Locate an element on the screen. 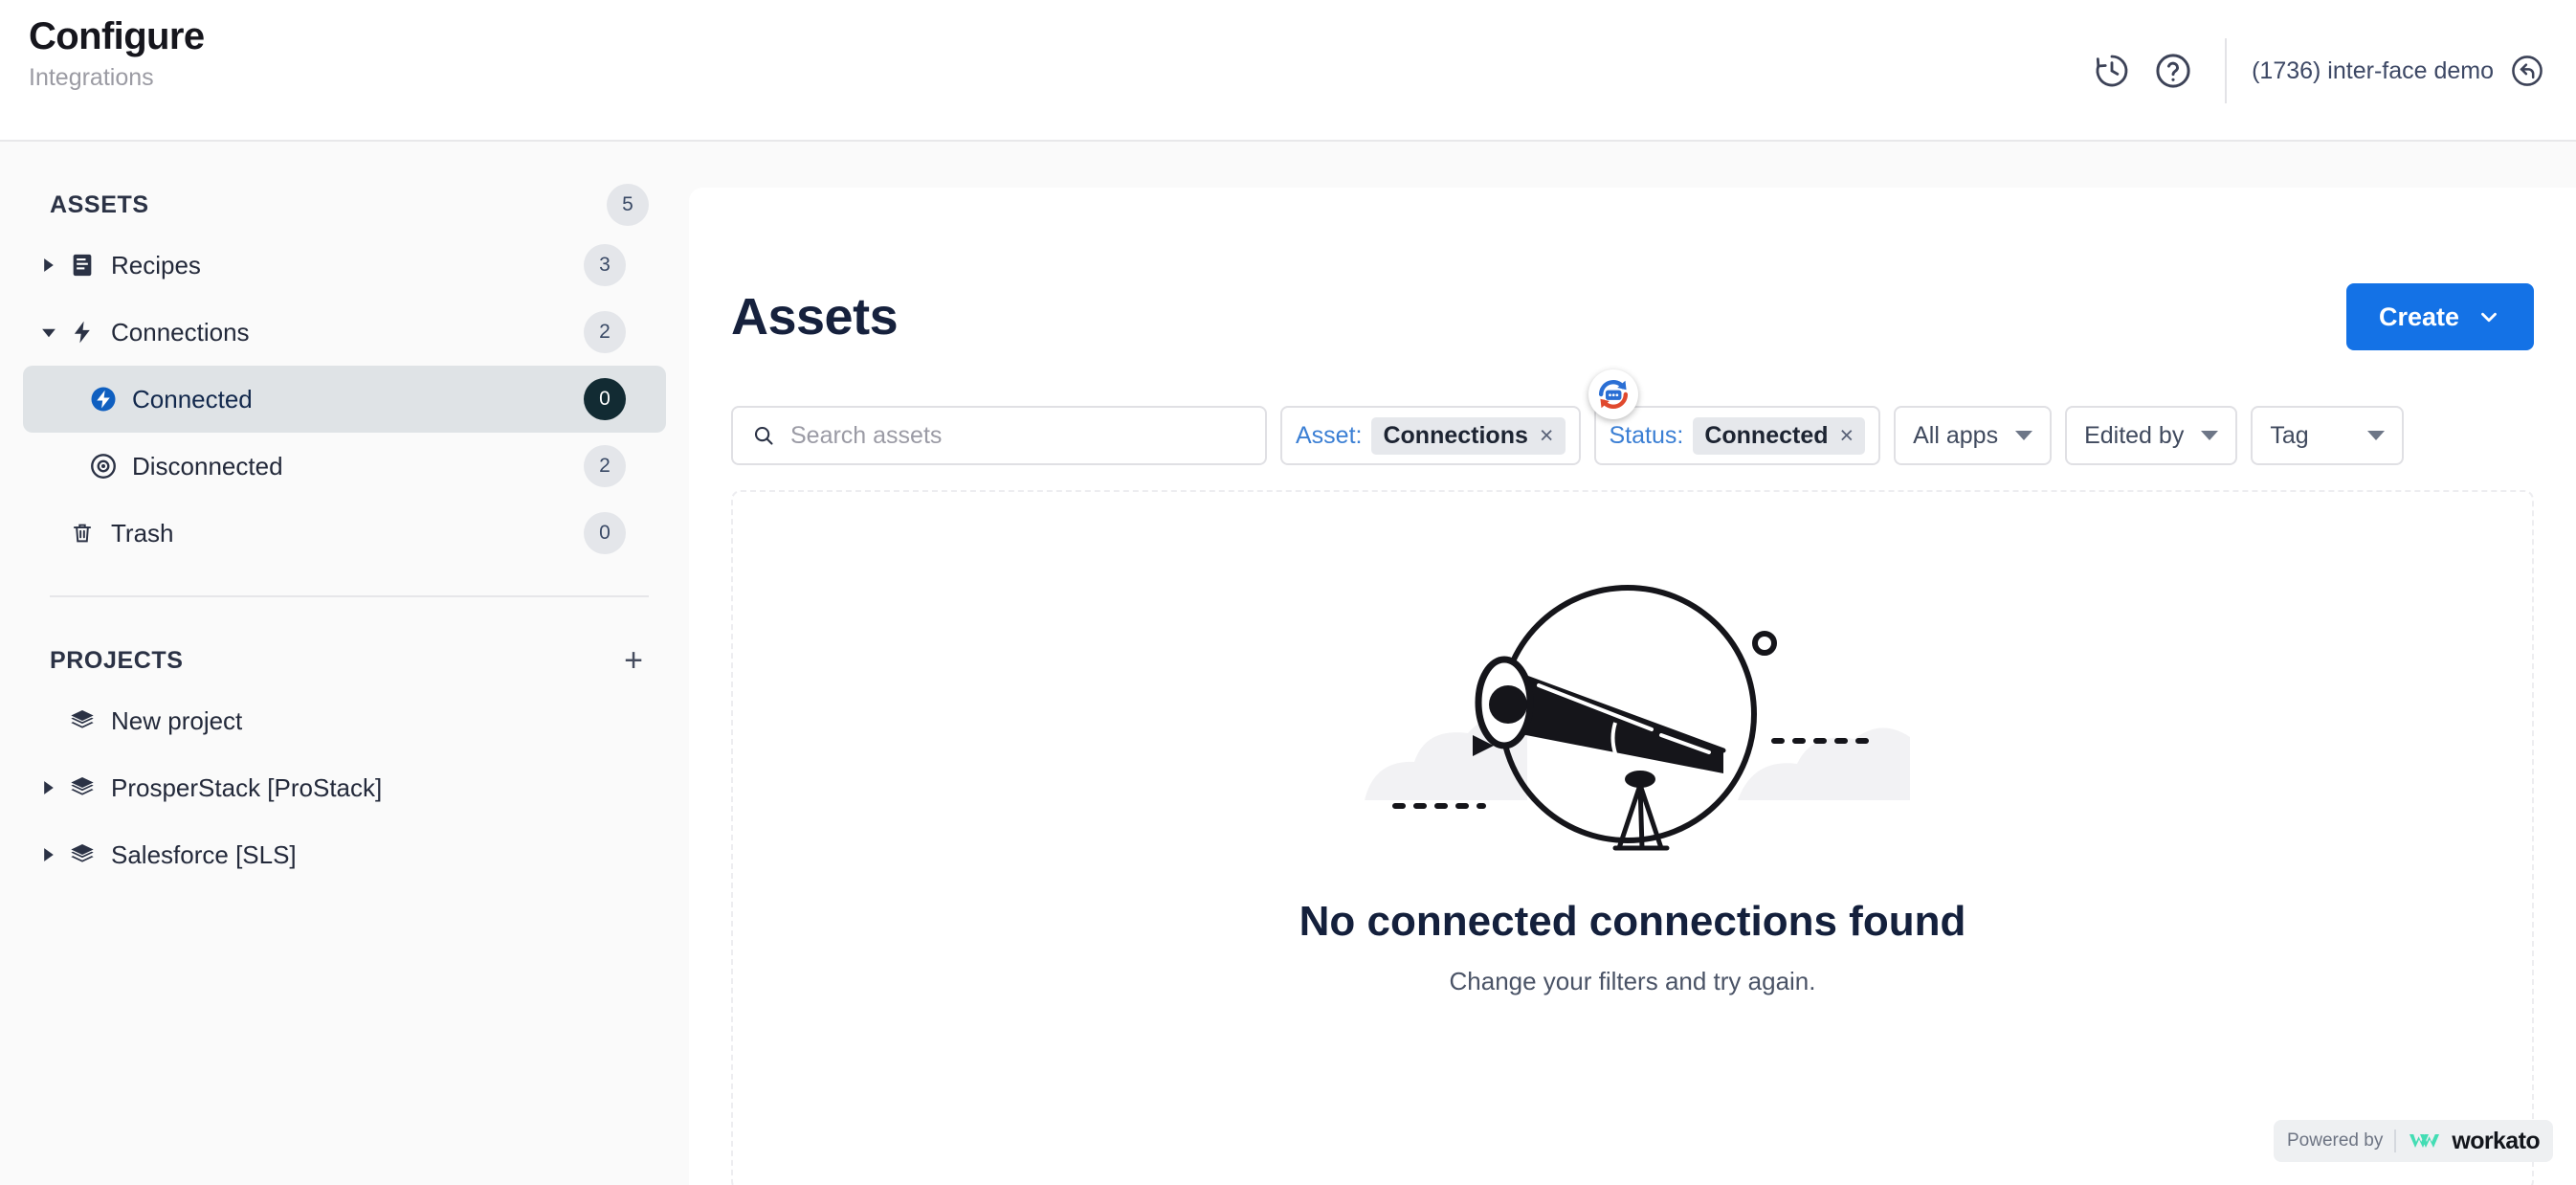 The image size is (2576, 1185). connections-count-badge: 2 is located at coordinates (605, 332).